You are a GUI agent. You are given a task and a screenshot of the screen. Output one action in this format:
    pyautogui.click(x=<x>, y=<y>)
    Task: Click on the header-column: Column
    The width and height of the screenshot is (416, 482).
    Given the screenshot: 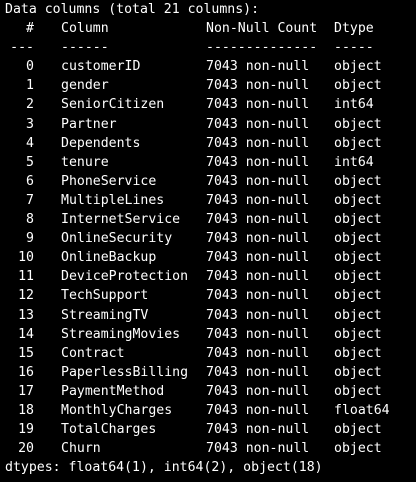 What is the action you would take?
    pyautogui.click(x=85, y=29)
    